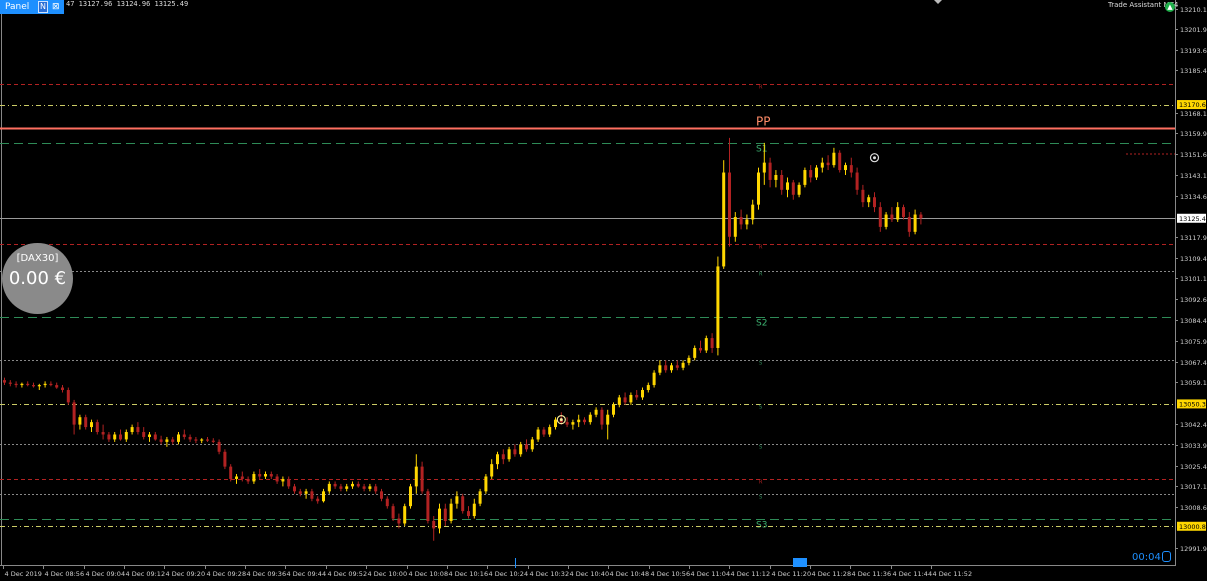 The width and height of the screenshot is (1207, 581). I want to click on n-button: N, so click(43, 7).